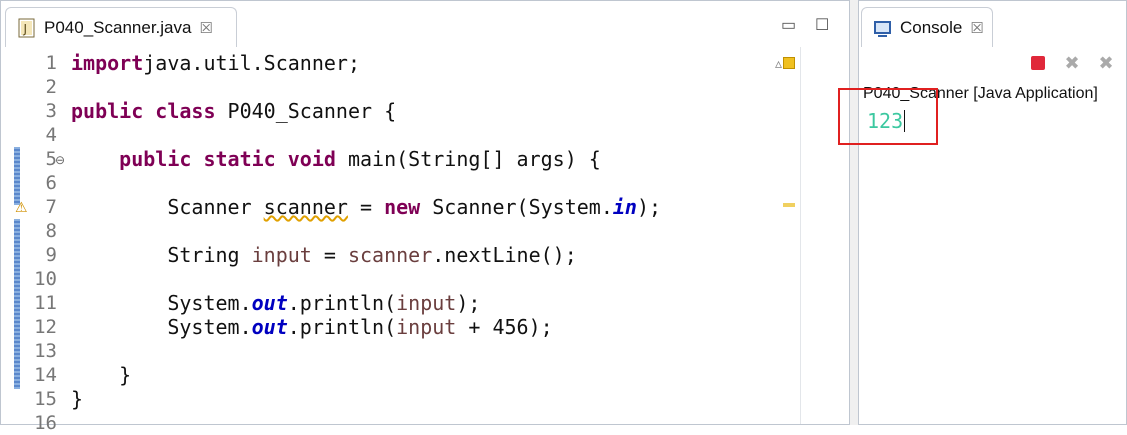 The image size is (1127, 435). I want to click on line-number: 13, so click(45, 351).